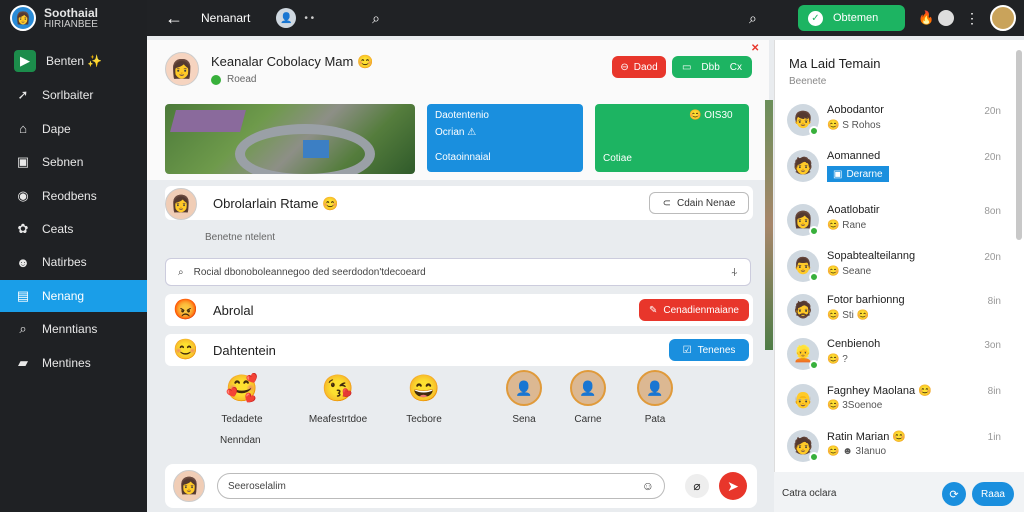  What do you see at coordinates (946, 18) in the screenshot?
I see `user-icon` at bounding box center [946, 18].